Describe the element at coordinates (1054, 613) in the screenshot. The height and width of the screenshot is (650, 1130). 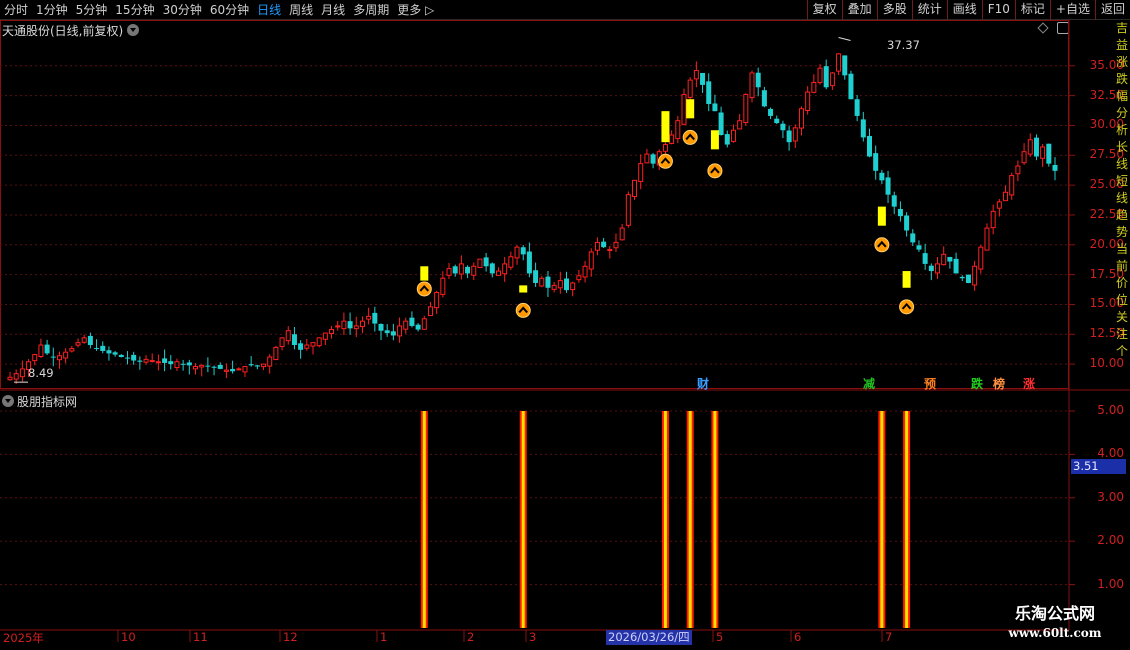
I see `watermark-title: 乐淘公式网` at that location.